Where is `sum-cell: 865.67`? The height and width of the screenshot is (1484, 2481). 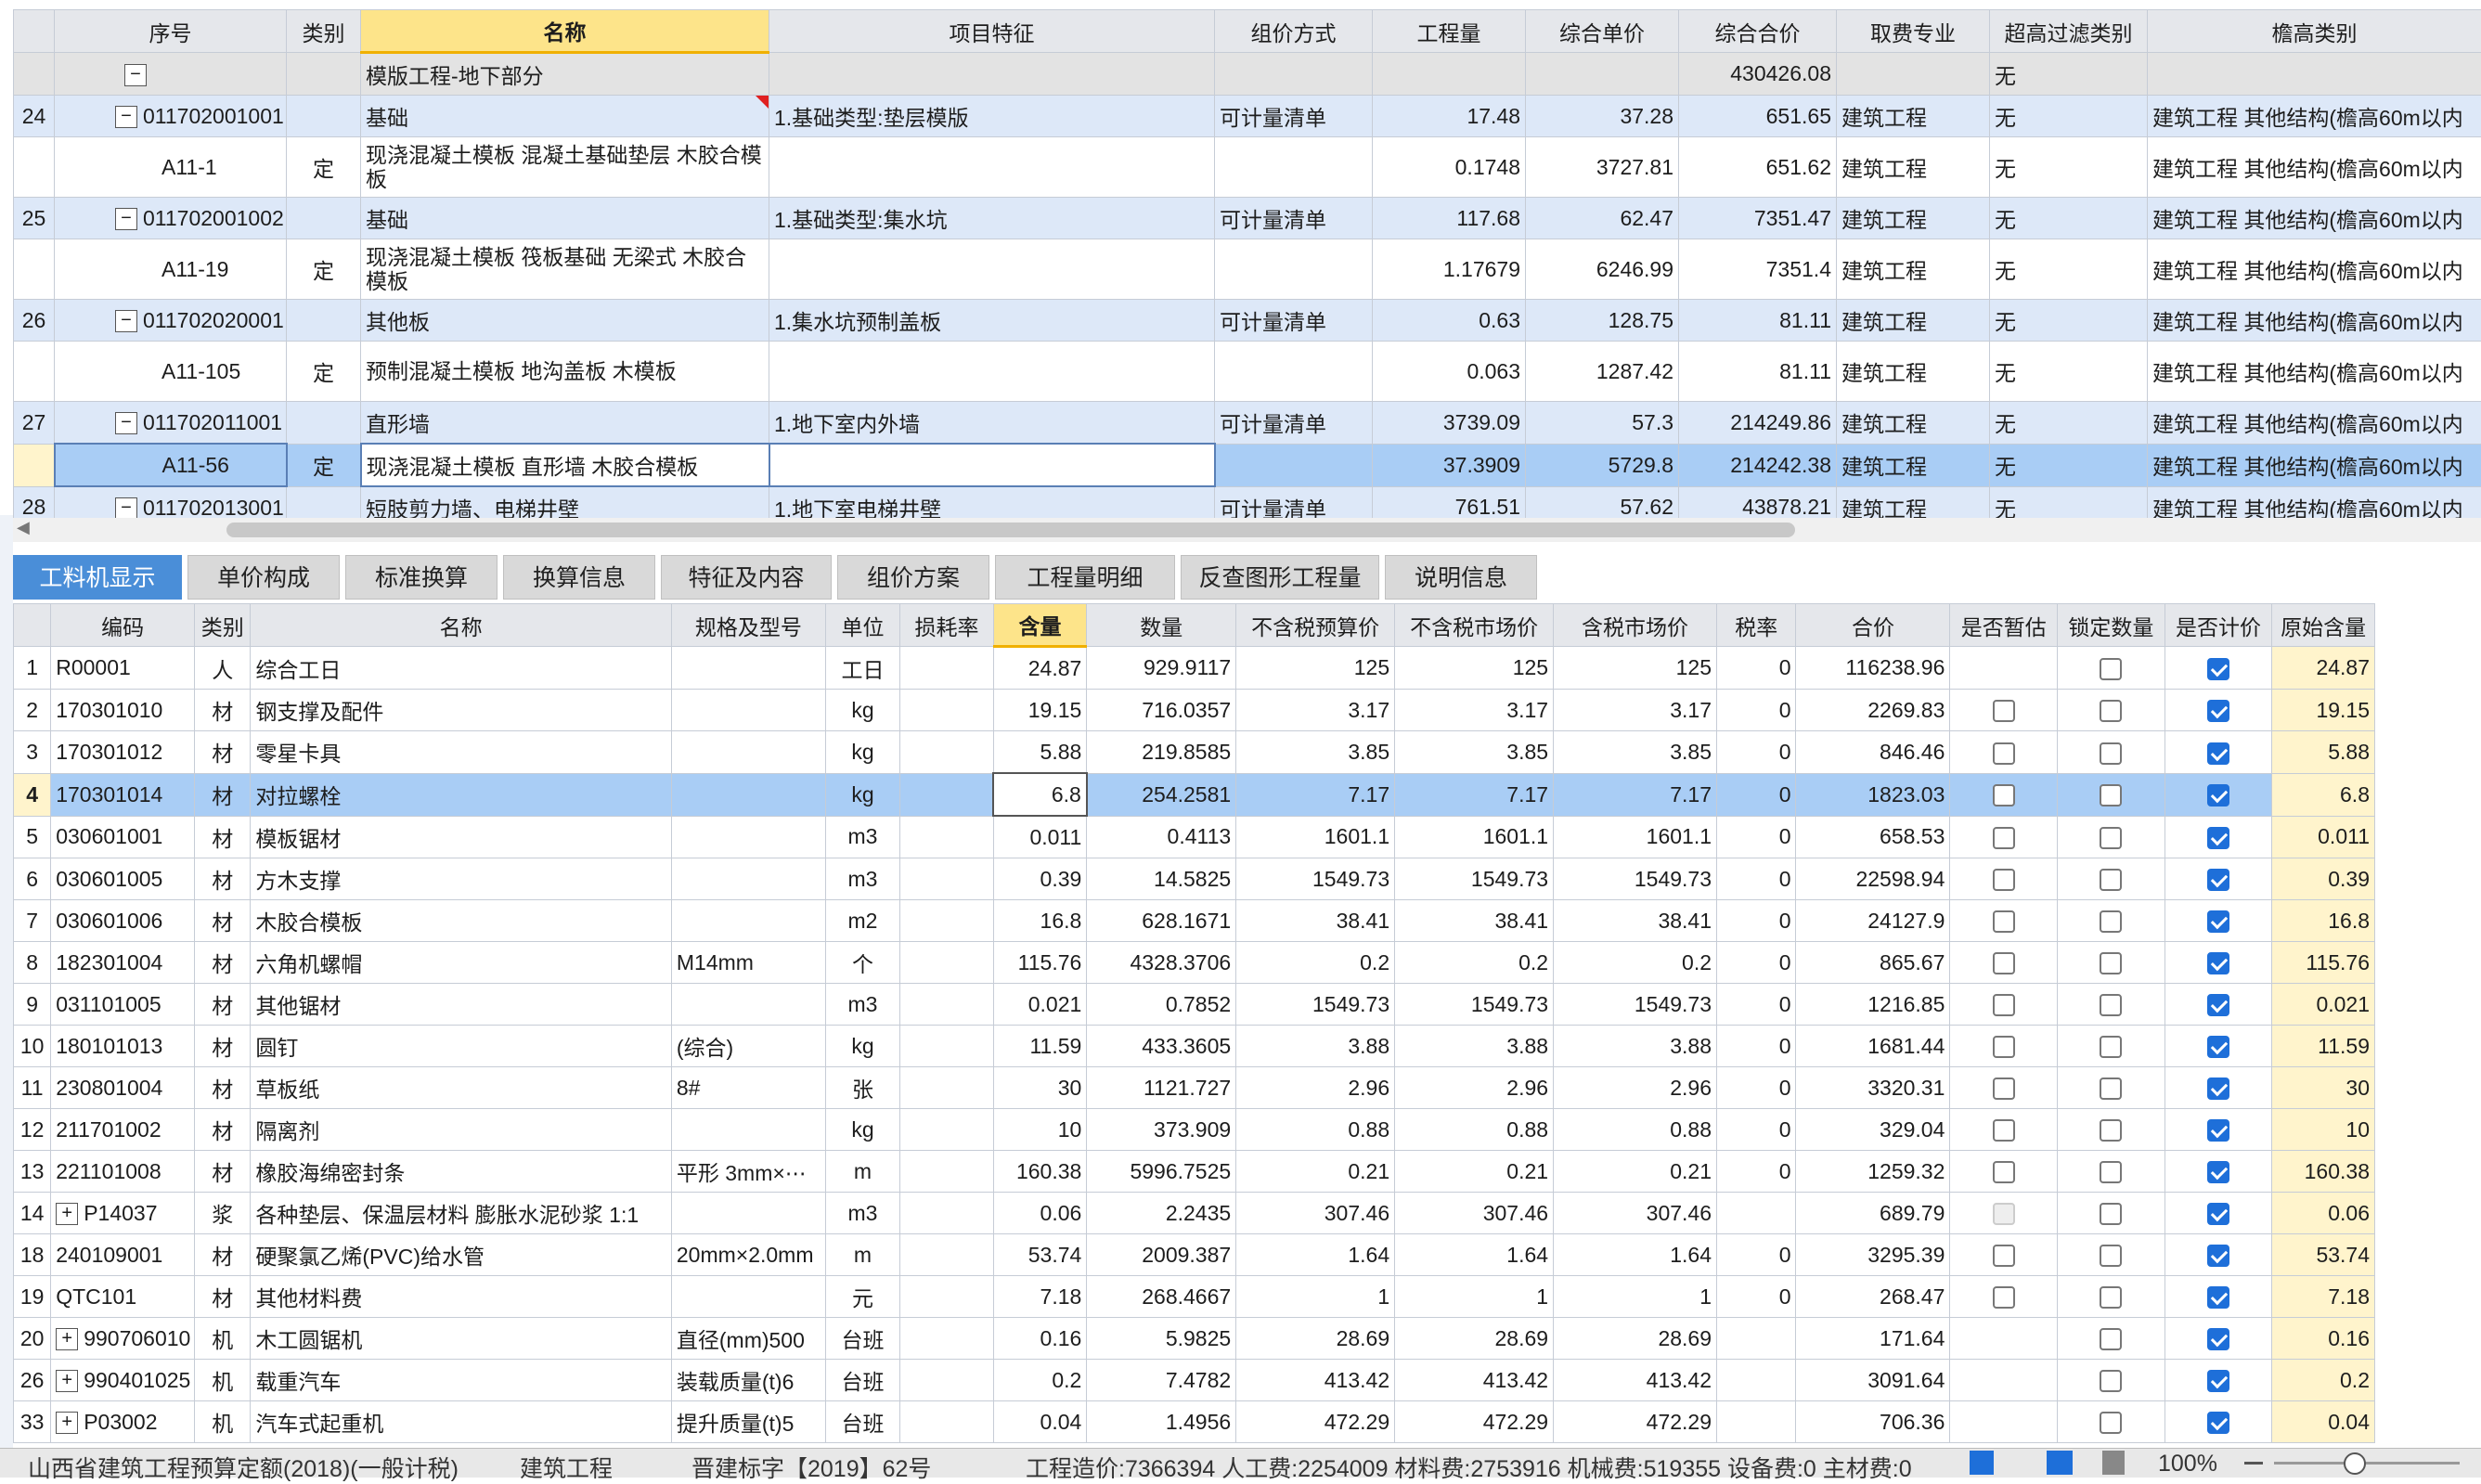 sum-cell: 865.67 is located at coordinates (1873, 963).